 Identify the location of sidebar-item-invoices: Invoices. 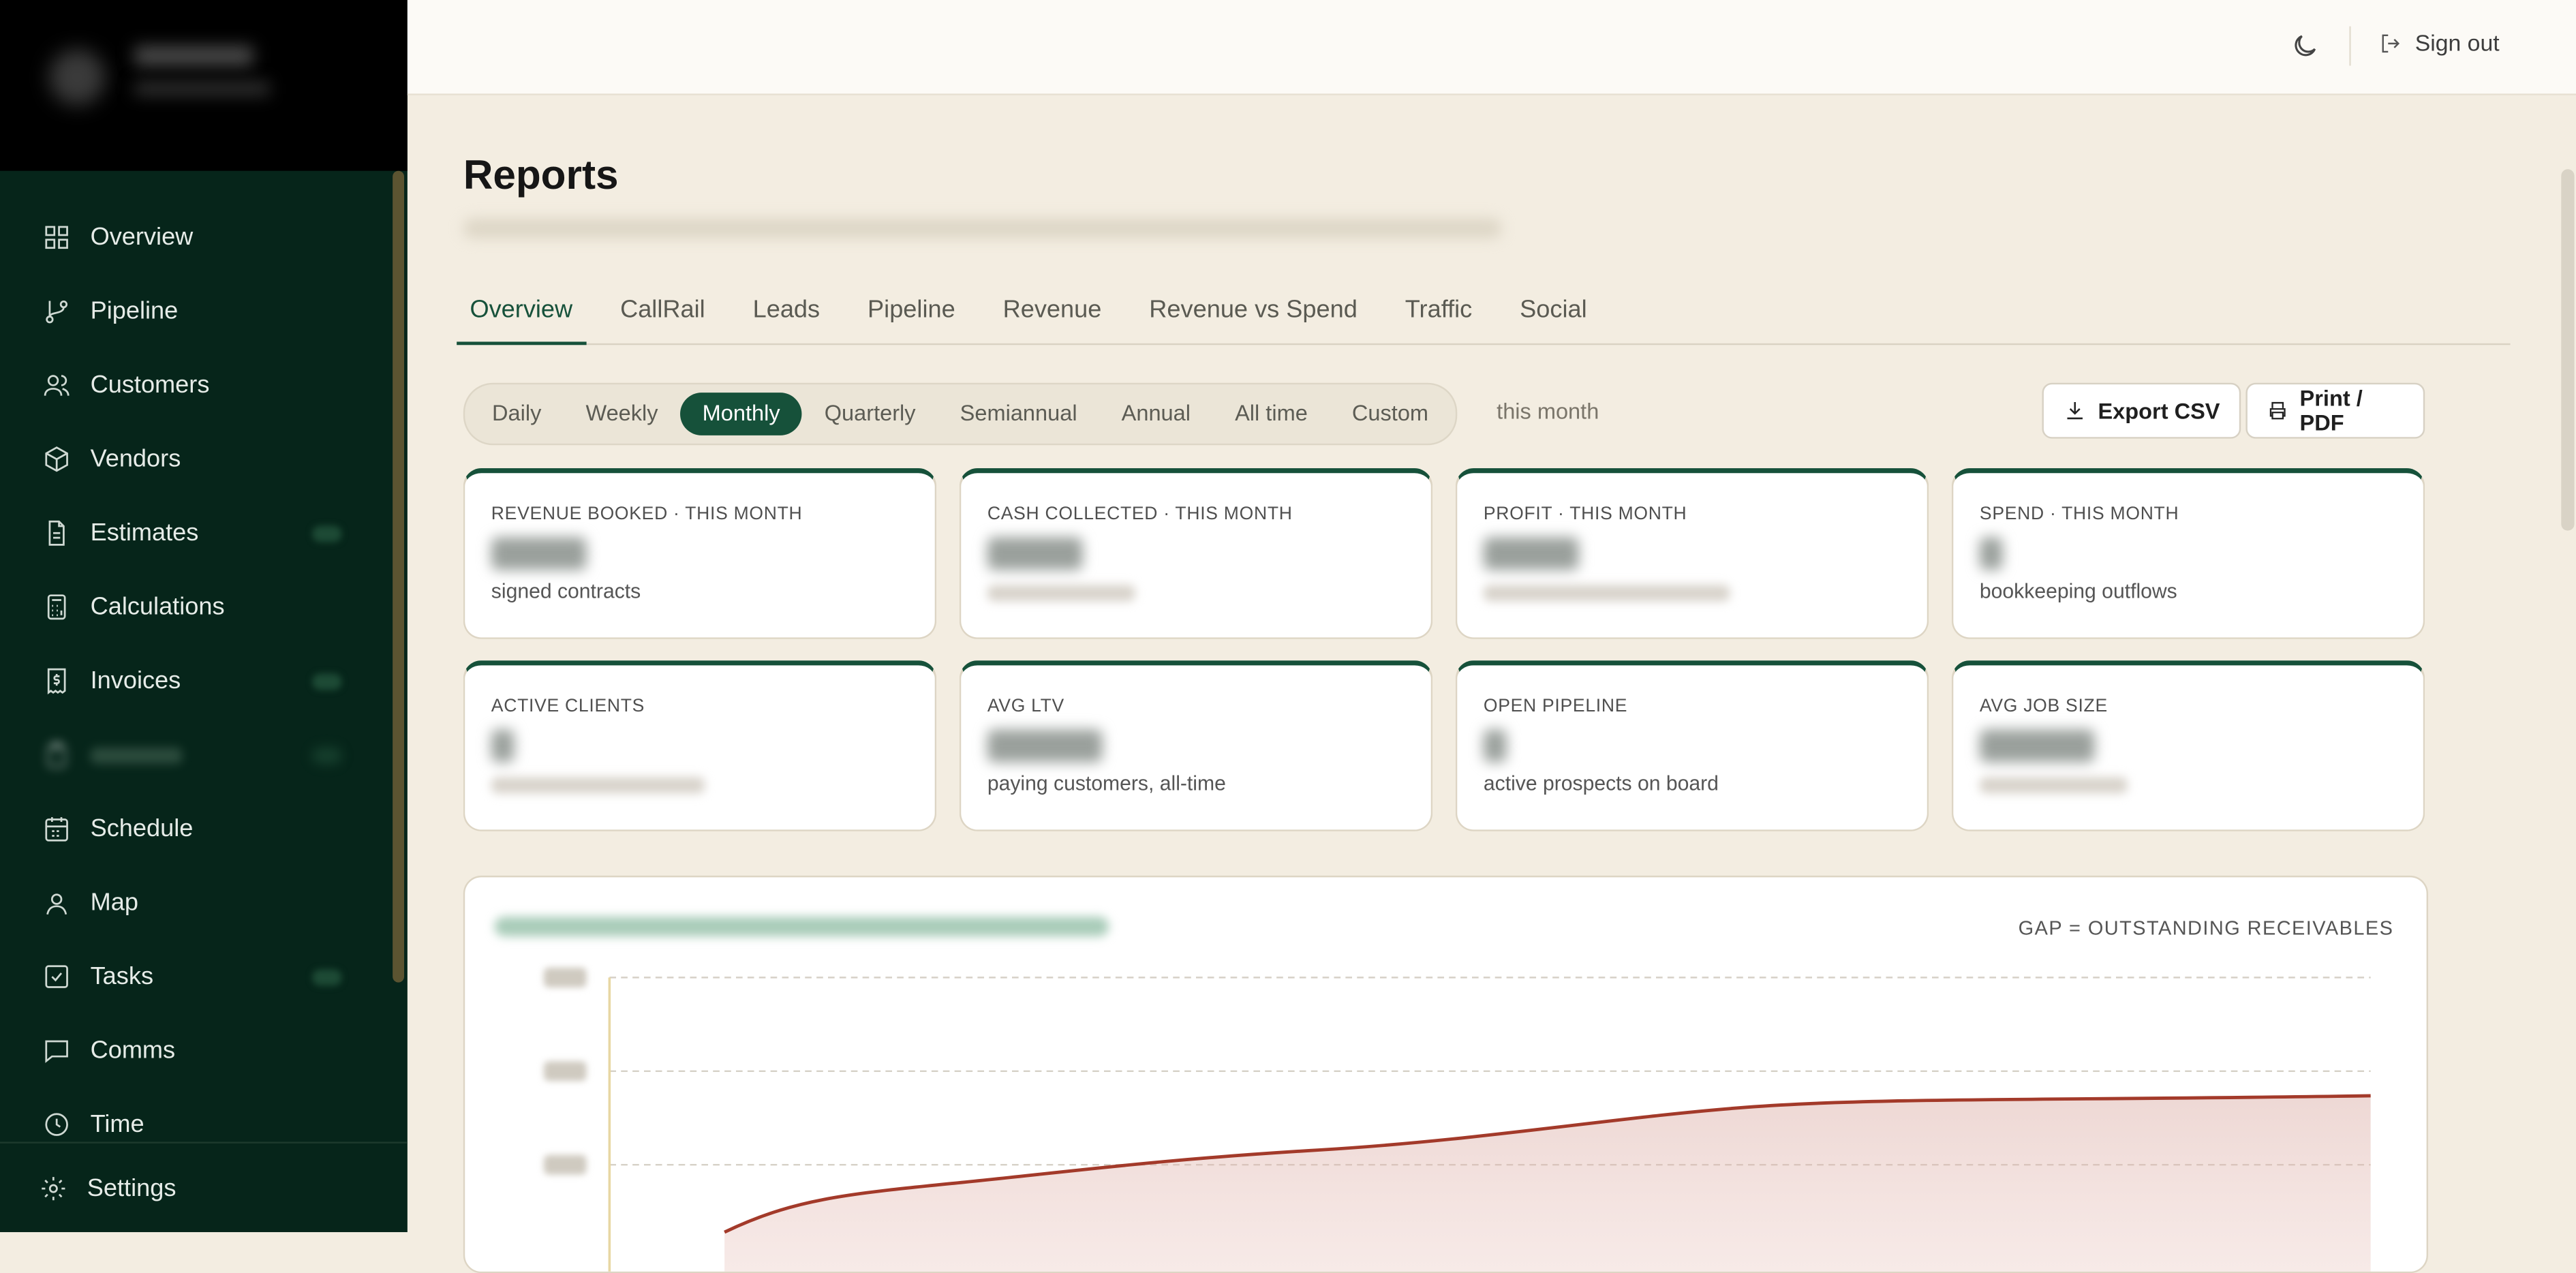
(204, 681).